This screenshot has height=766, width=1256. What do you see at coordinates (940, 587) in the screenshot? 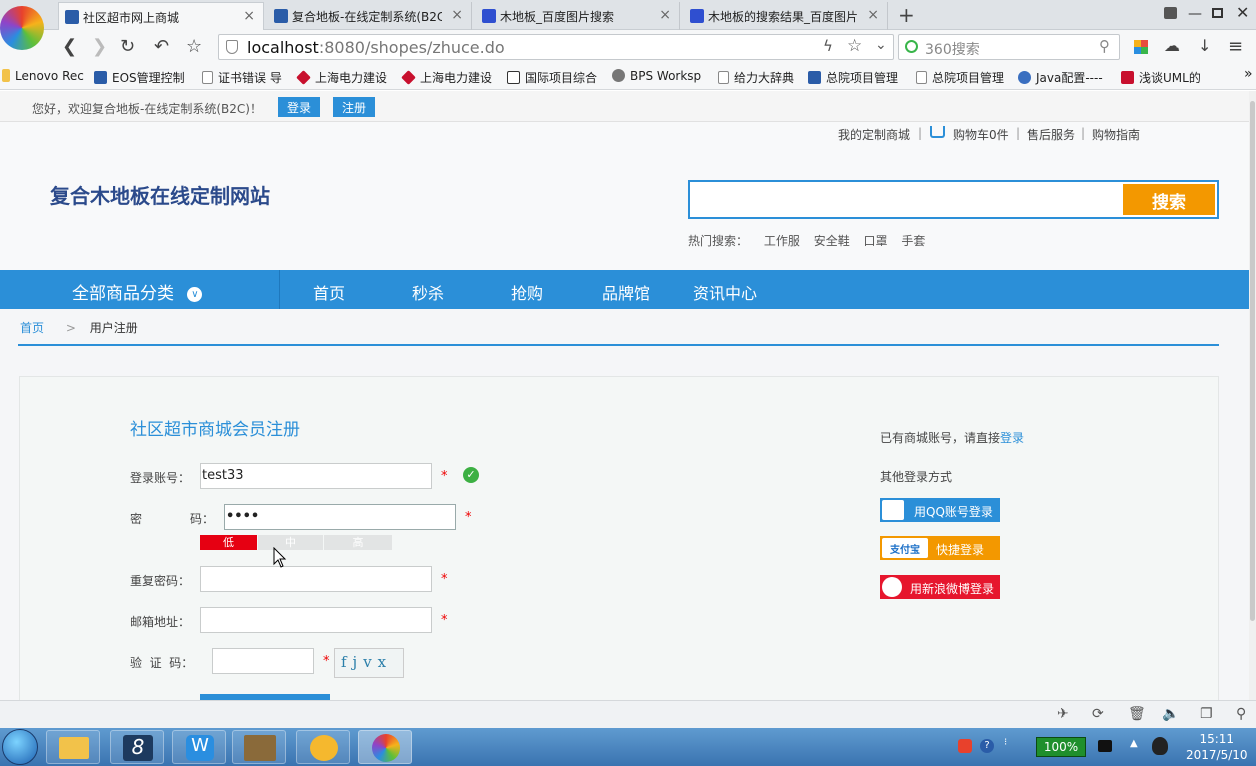
I see `weibo-login-button: 用新浪微博登录` at bounding box center [940, 587].